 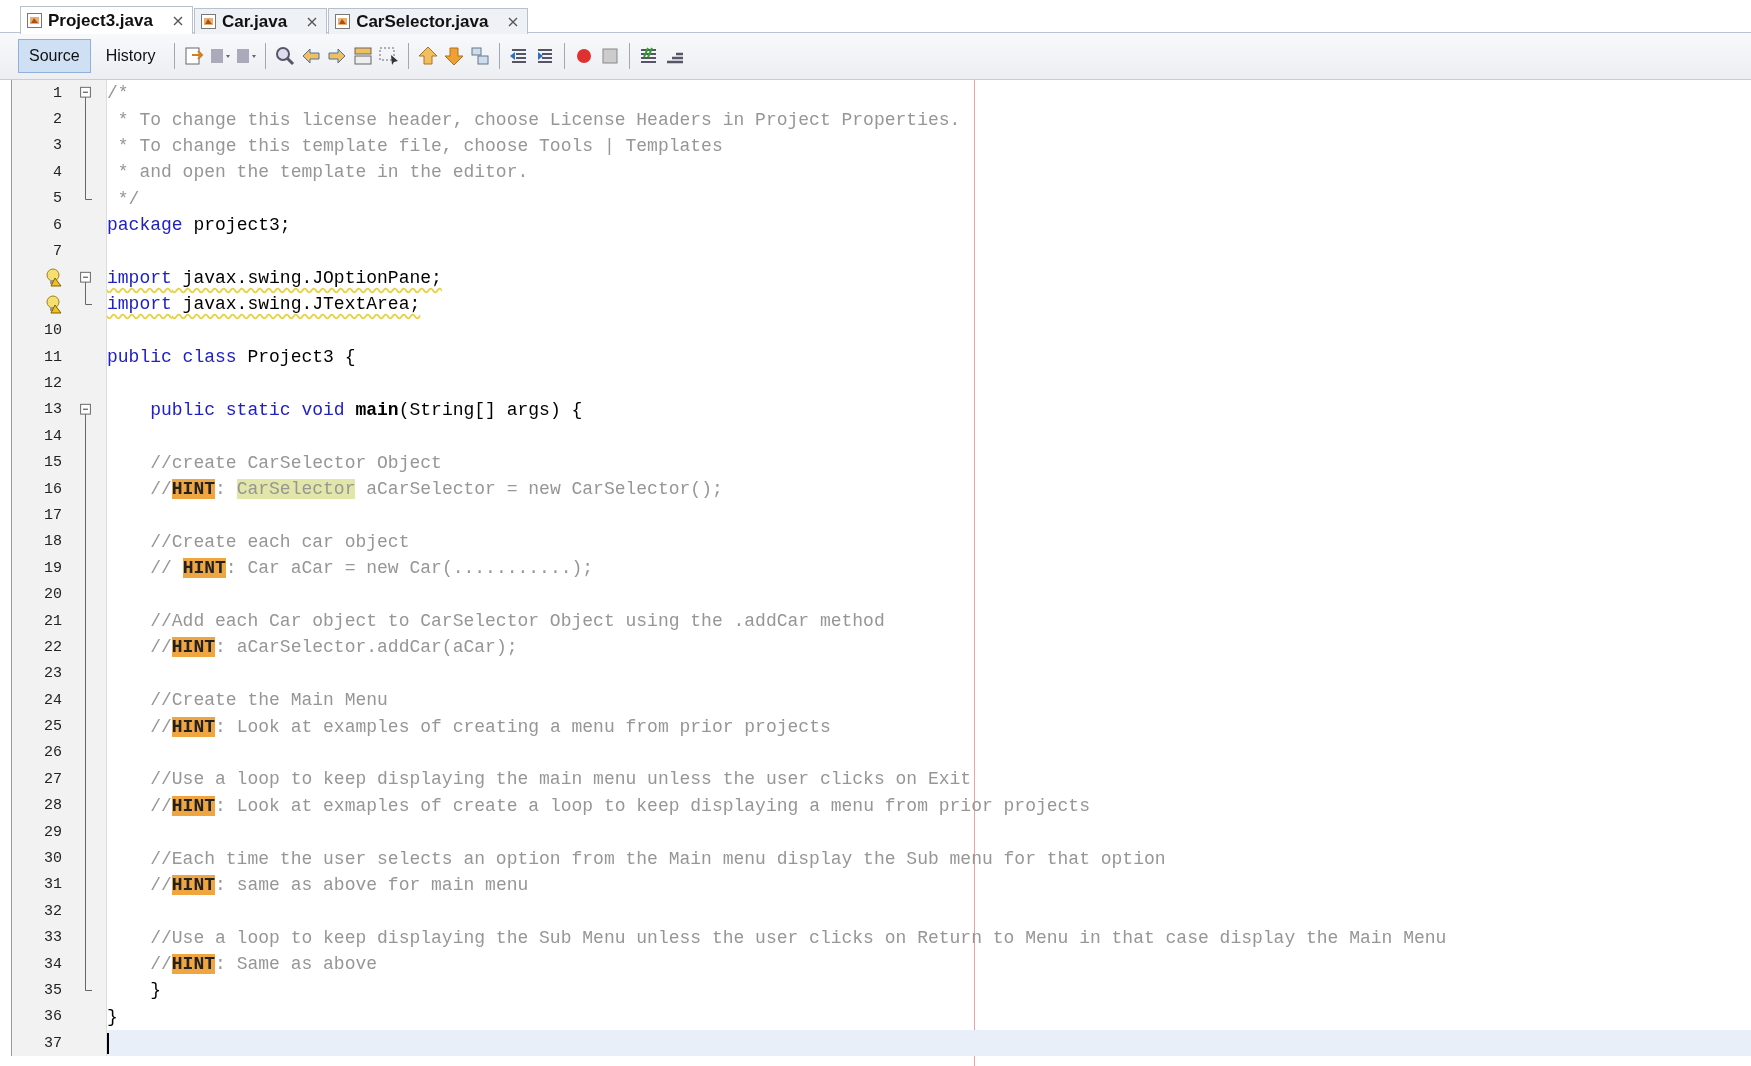 What do you see at coordinates (53, 595) in the screenshot?
I see `line-number: 20` at bounding box center [53, 595].